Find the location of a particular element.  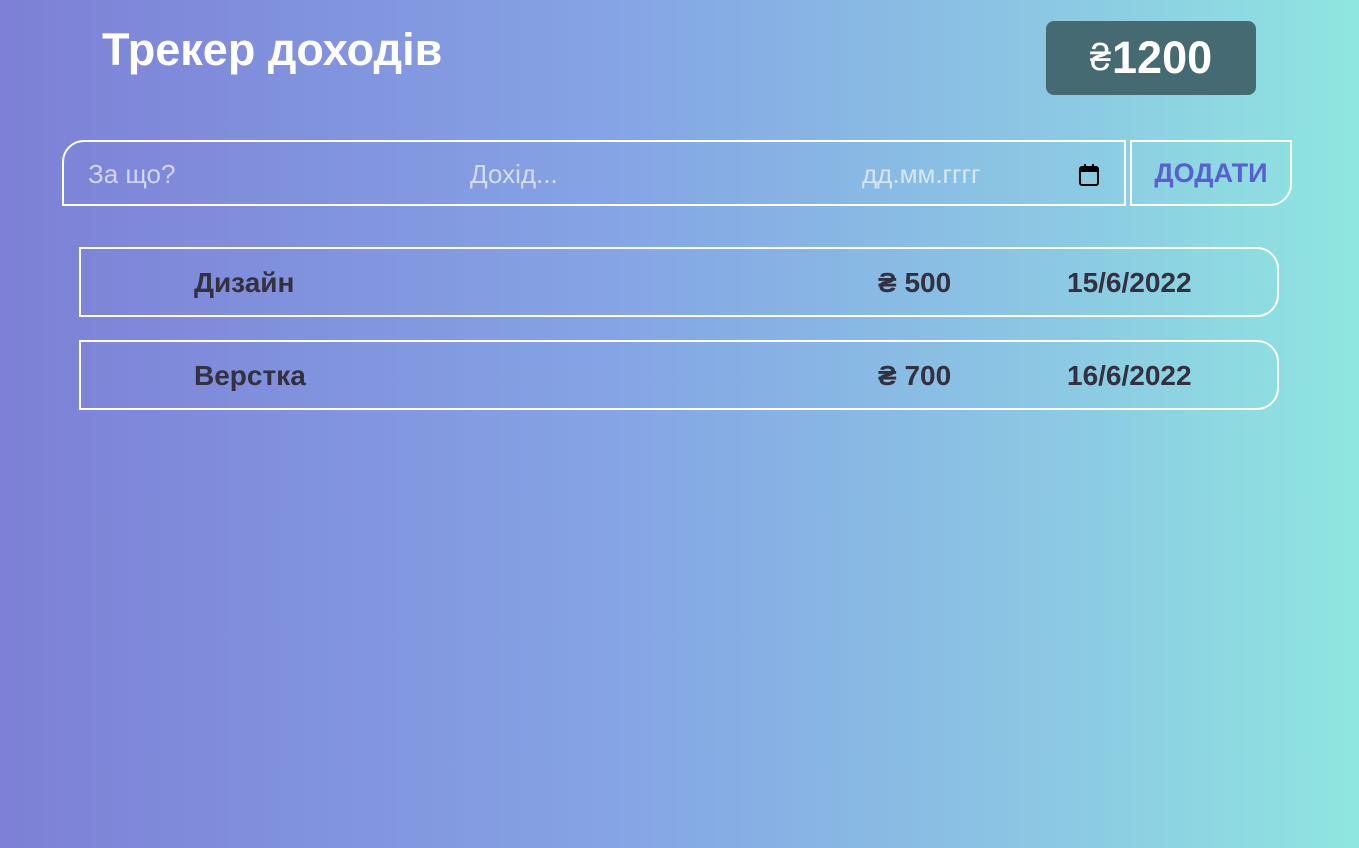

calendar-icon is located at coordinates (1089, 175).